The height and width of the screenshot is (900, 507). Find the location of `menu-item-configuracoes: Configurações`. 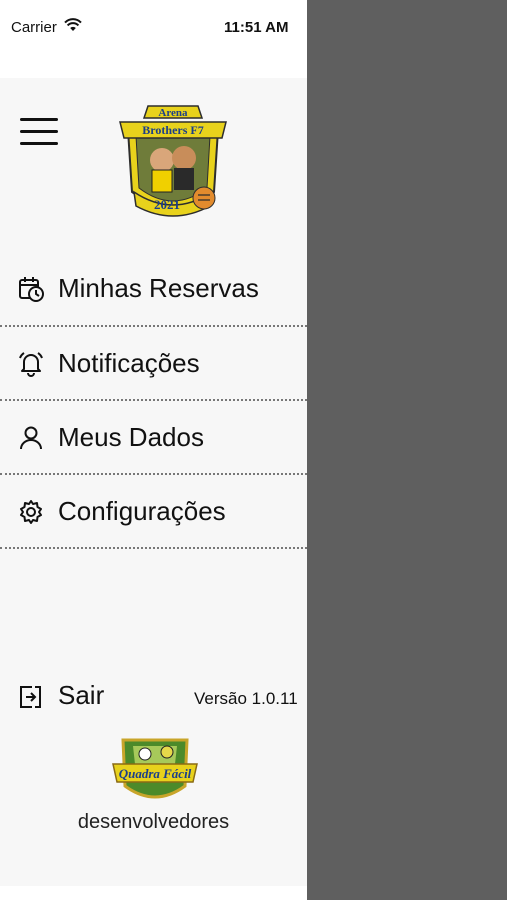

menu-item-configuracoes: Configurações is located at coordinates (153, 512).